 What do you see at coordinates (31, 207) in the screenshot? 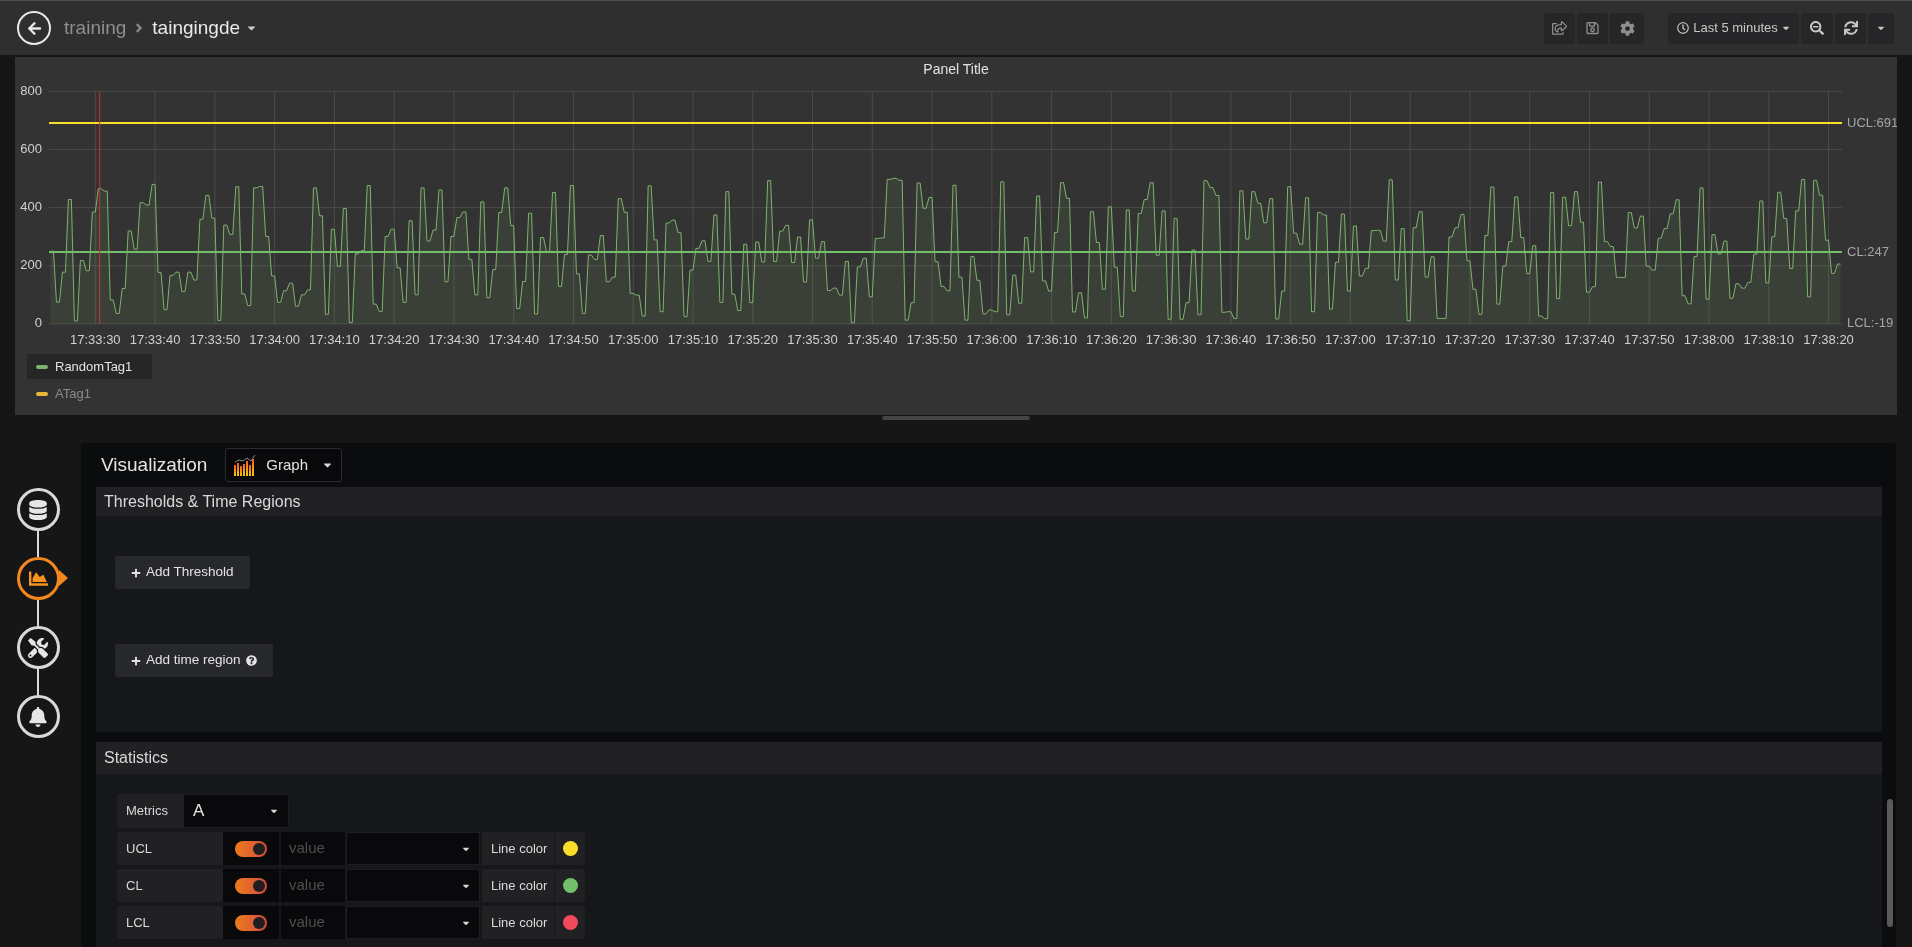
I see `y-axis-label: 400` at bounding box center [31, 207].